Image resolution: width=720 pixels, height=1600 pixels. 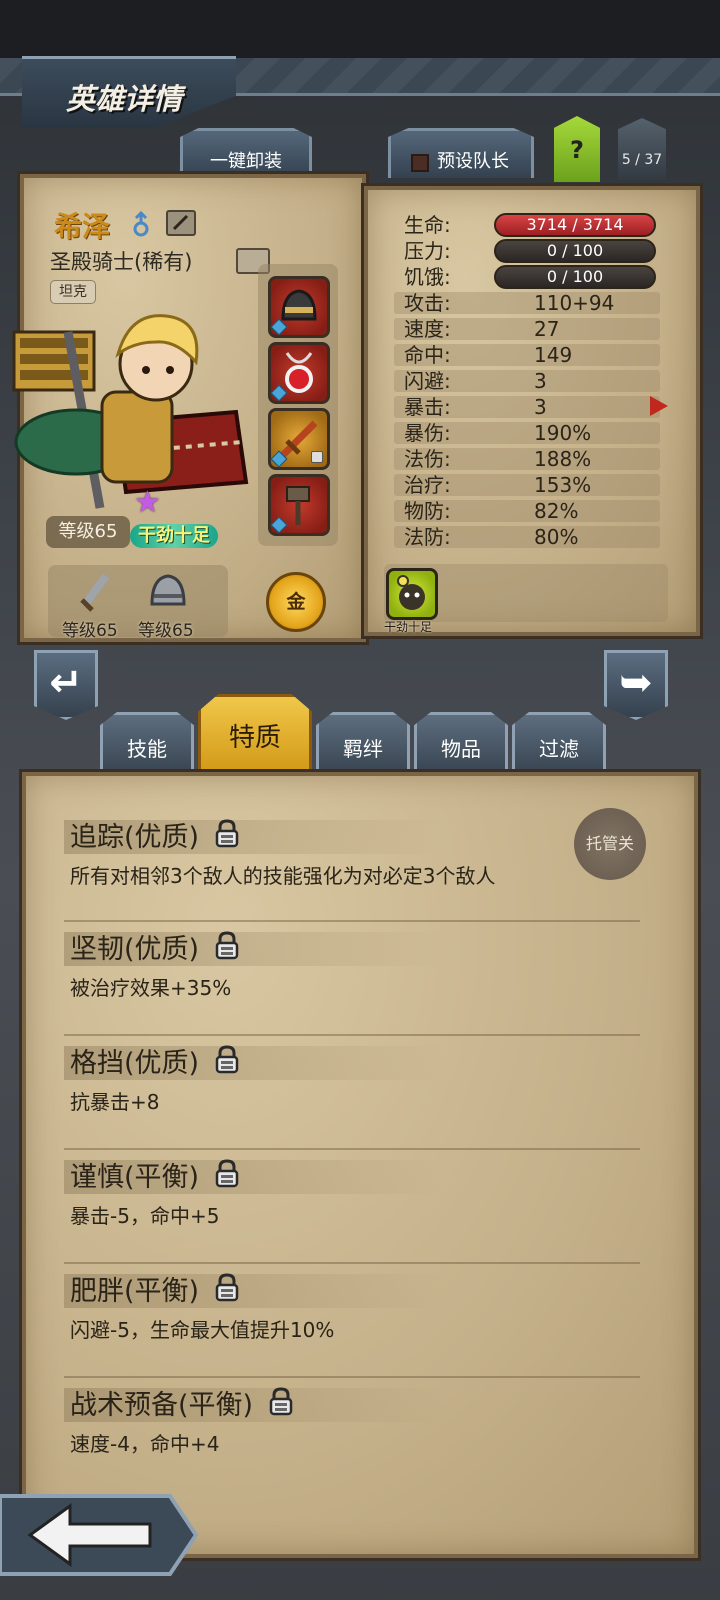 I want to click on stat-row-crit-damage: 暴伤: 190%, so click(x=529, y=433).